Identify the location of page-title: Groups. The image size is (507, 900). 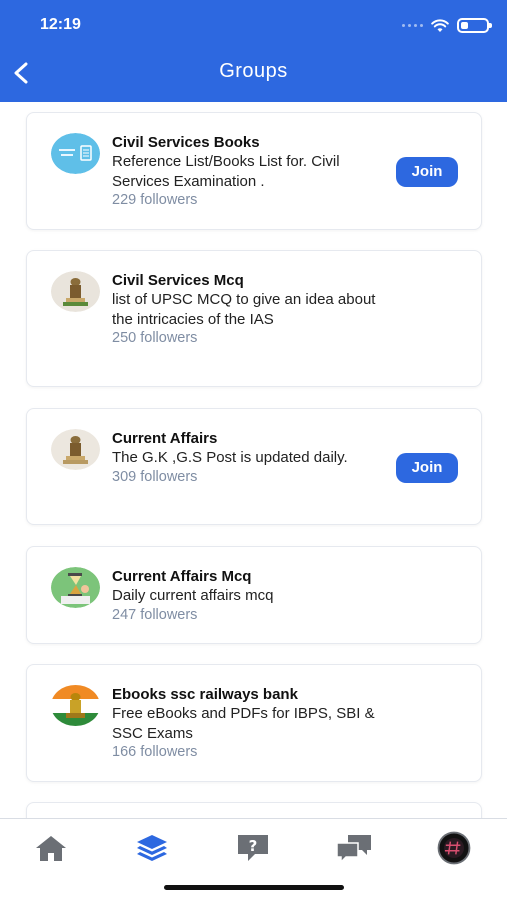
(253, 71).